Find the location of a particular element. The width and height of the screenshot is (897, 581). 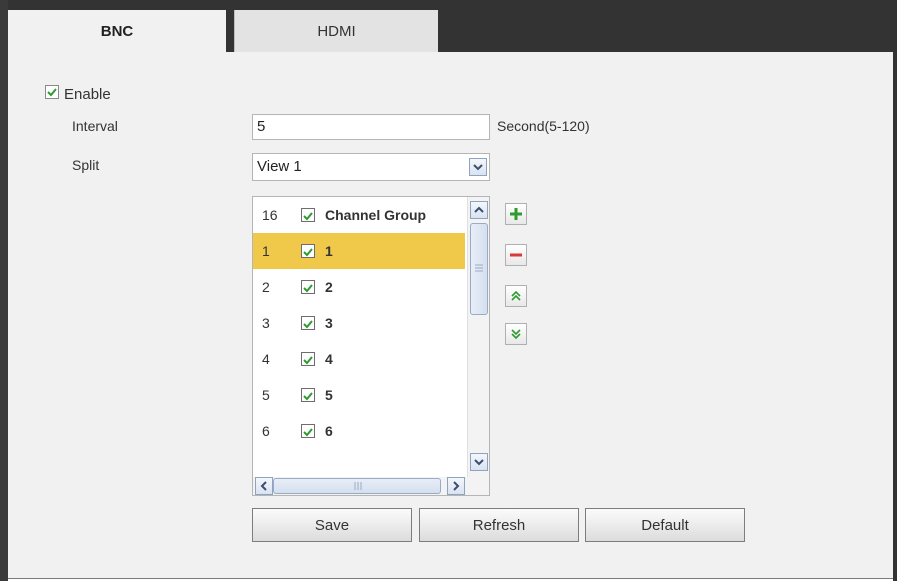

tab-hdmi-label: HDMI is located at coordinates (336, 31).